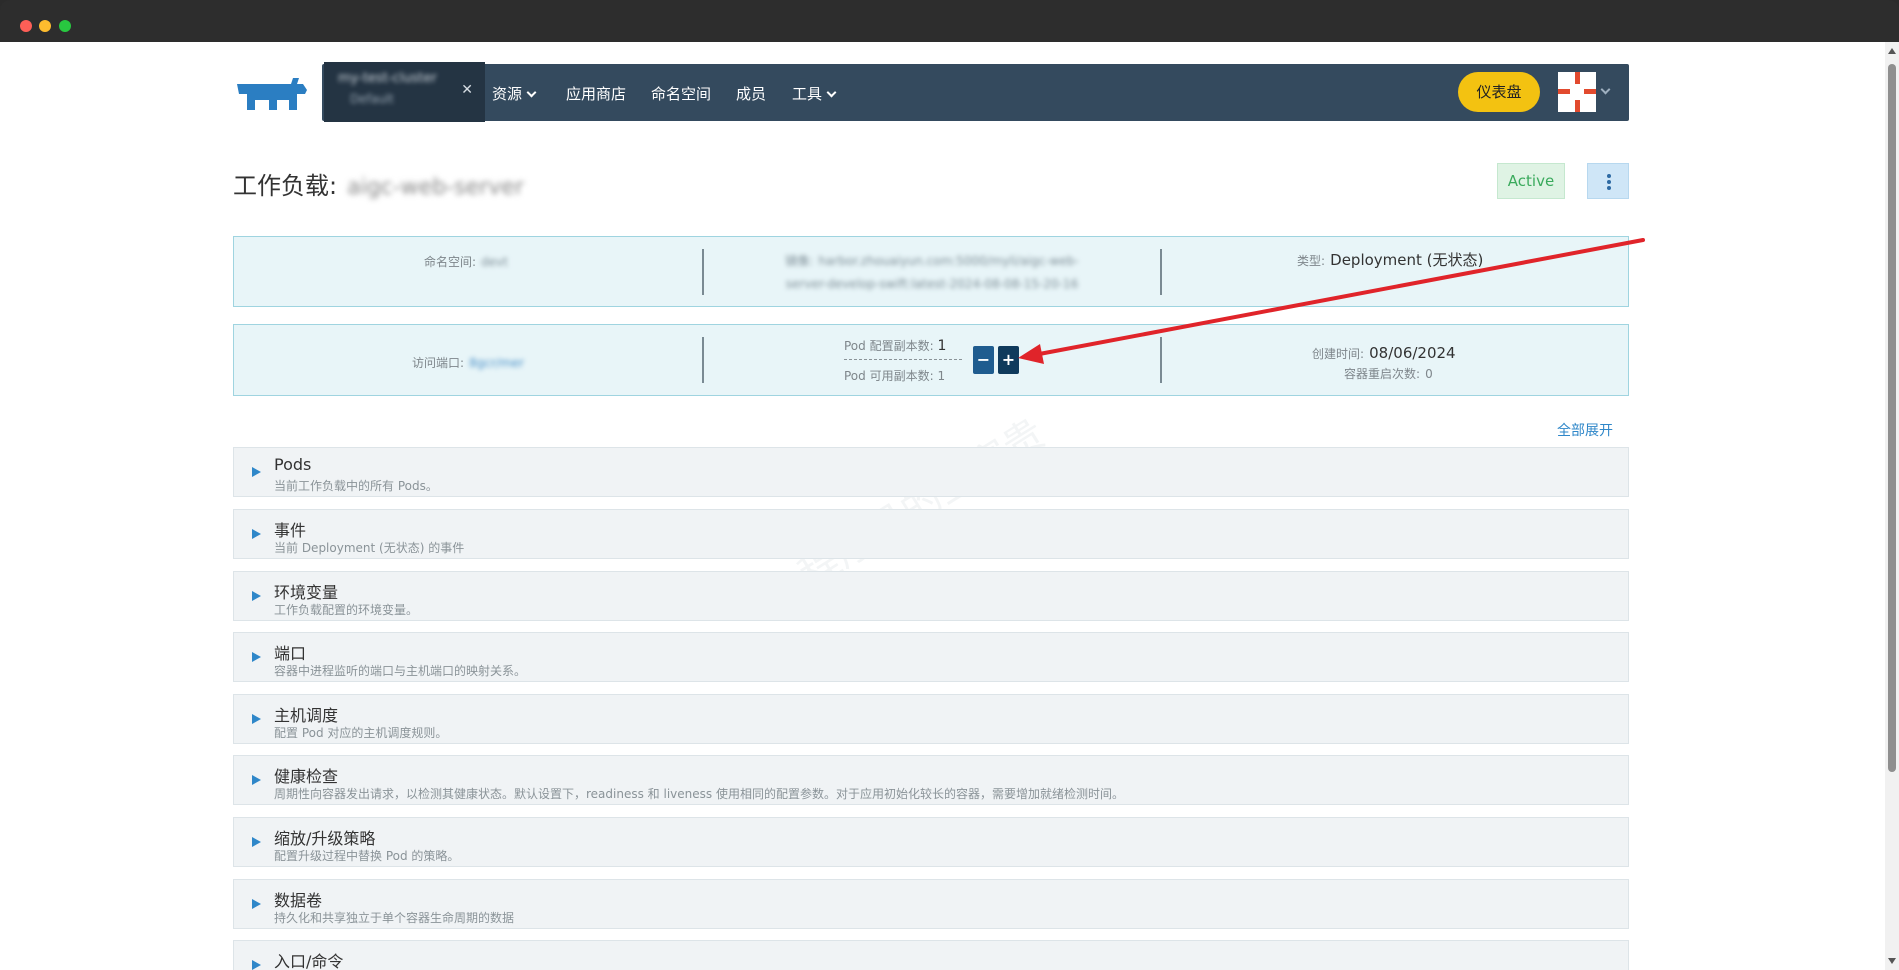 The image size is (1899, 970). Describe the element at coordinates (309, 961) in the screenshot. I see `section-title: 入口/命令` at that location.